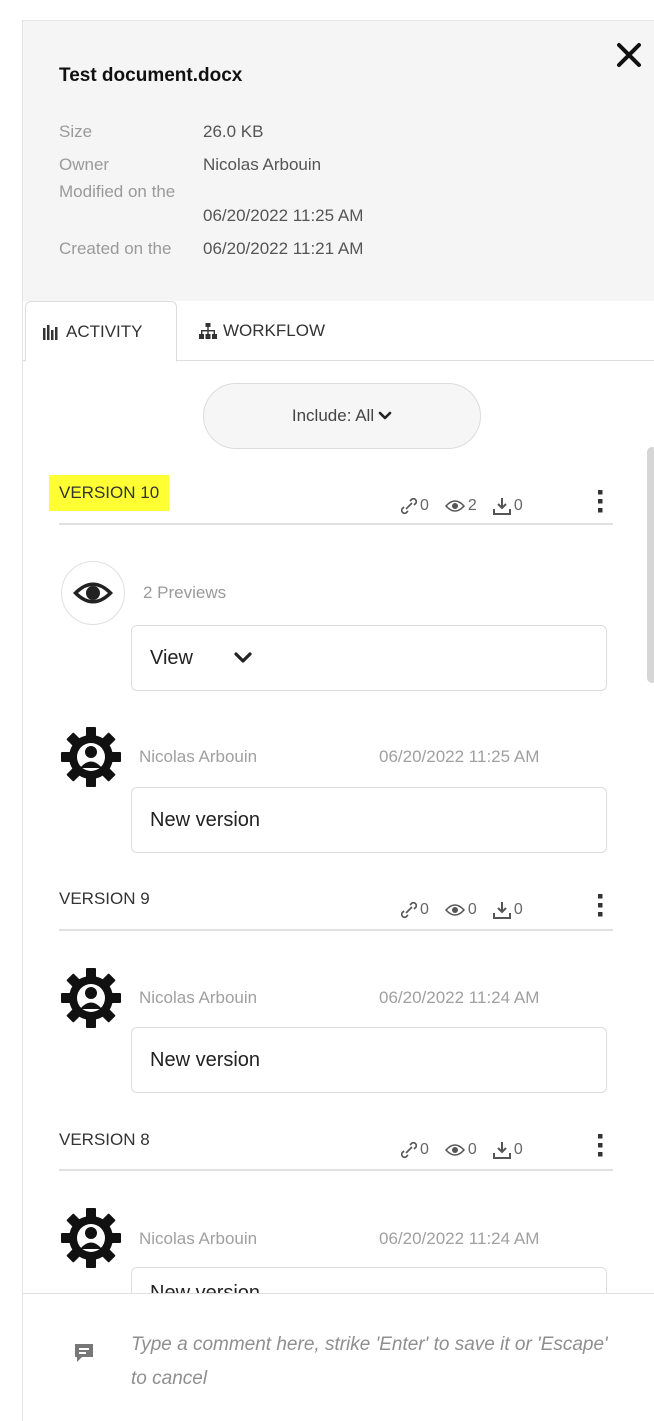 This screenshot has height=1421, width=654. What do you see at coordinates (185, 592) in the screenshot?
I see `previews-count-text: 2 Previews` at bounding box center [185, 592].